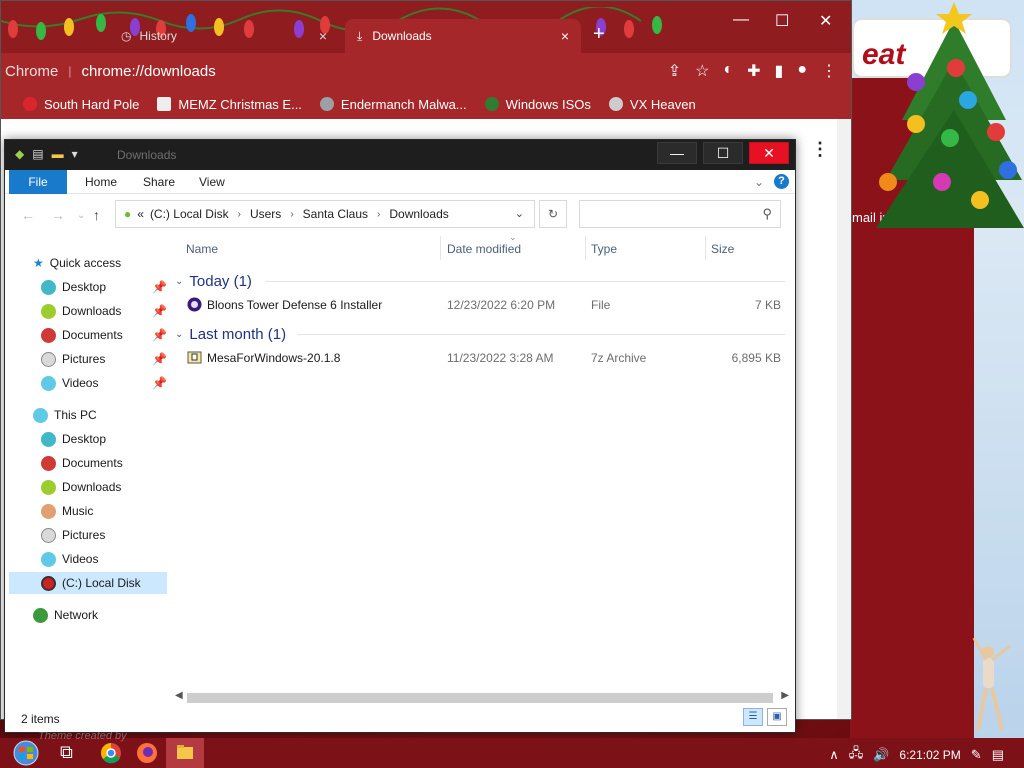  I want to click on firefox-icon, so click(147, 753).